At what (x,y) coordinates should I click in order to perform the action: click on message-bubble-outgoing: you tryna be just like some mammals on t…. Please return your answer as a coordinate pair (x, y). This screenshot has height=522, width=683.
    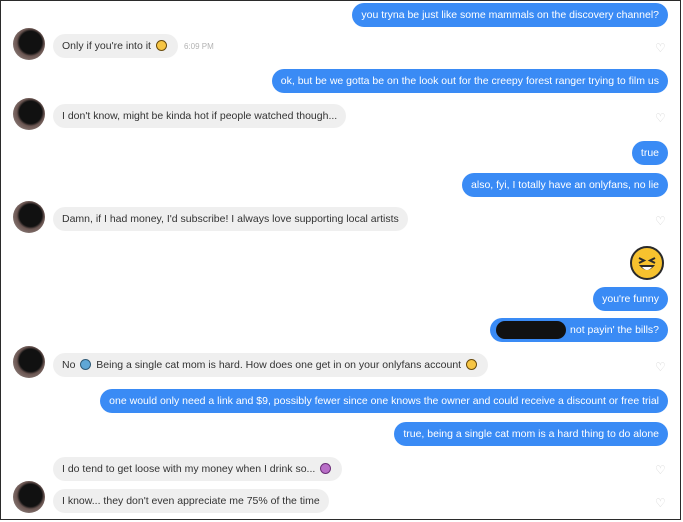
    Looking at the image, I should click on (510, 15).